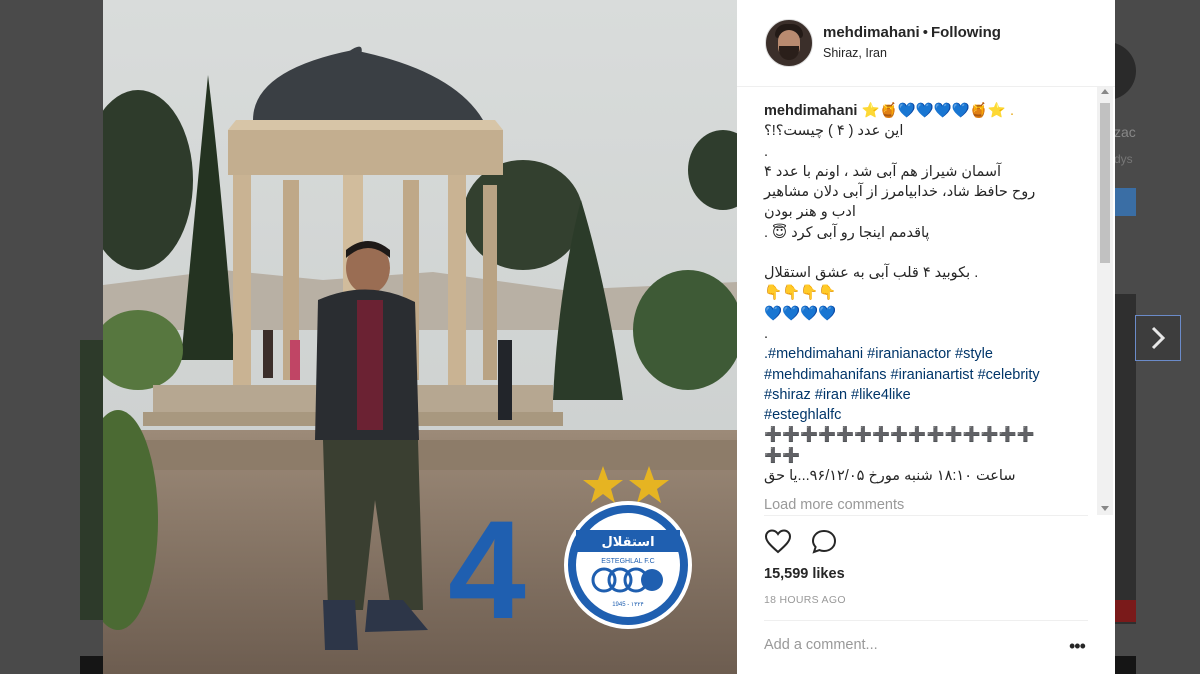 The image size is (1200, 674). Describe the element at coordinates (805, 600) in the screenshot. I see `post-timestamp: 18 HOURS AGO` at that location.